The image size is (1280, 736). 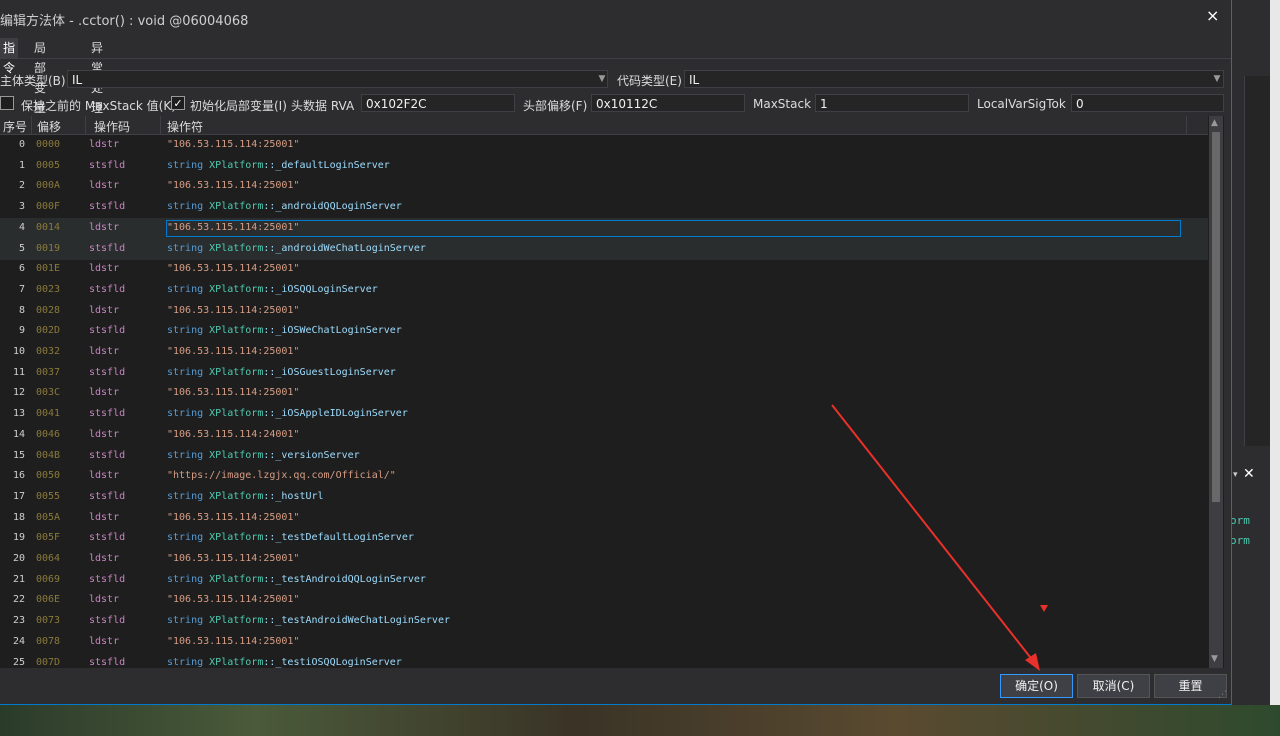 I want to click on annotation-arrow-line, so click(x=933, y=533).